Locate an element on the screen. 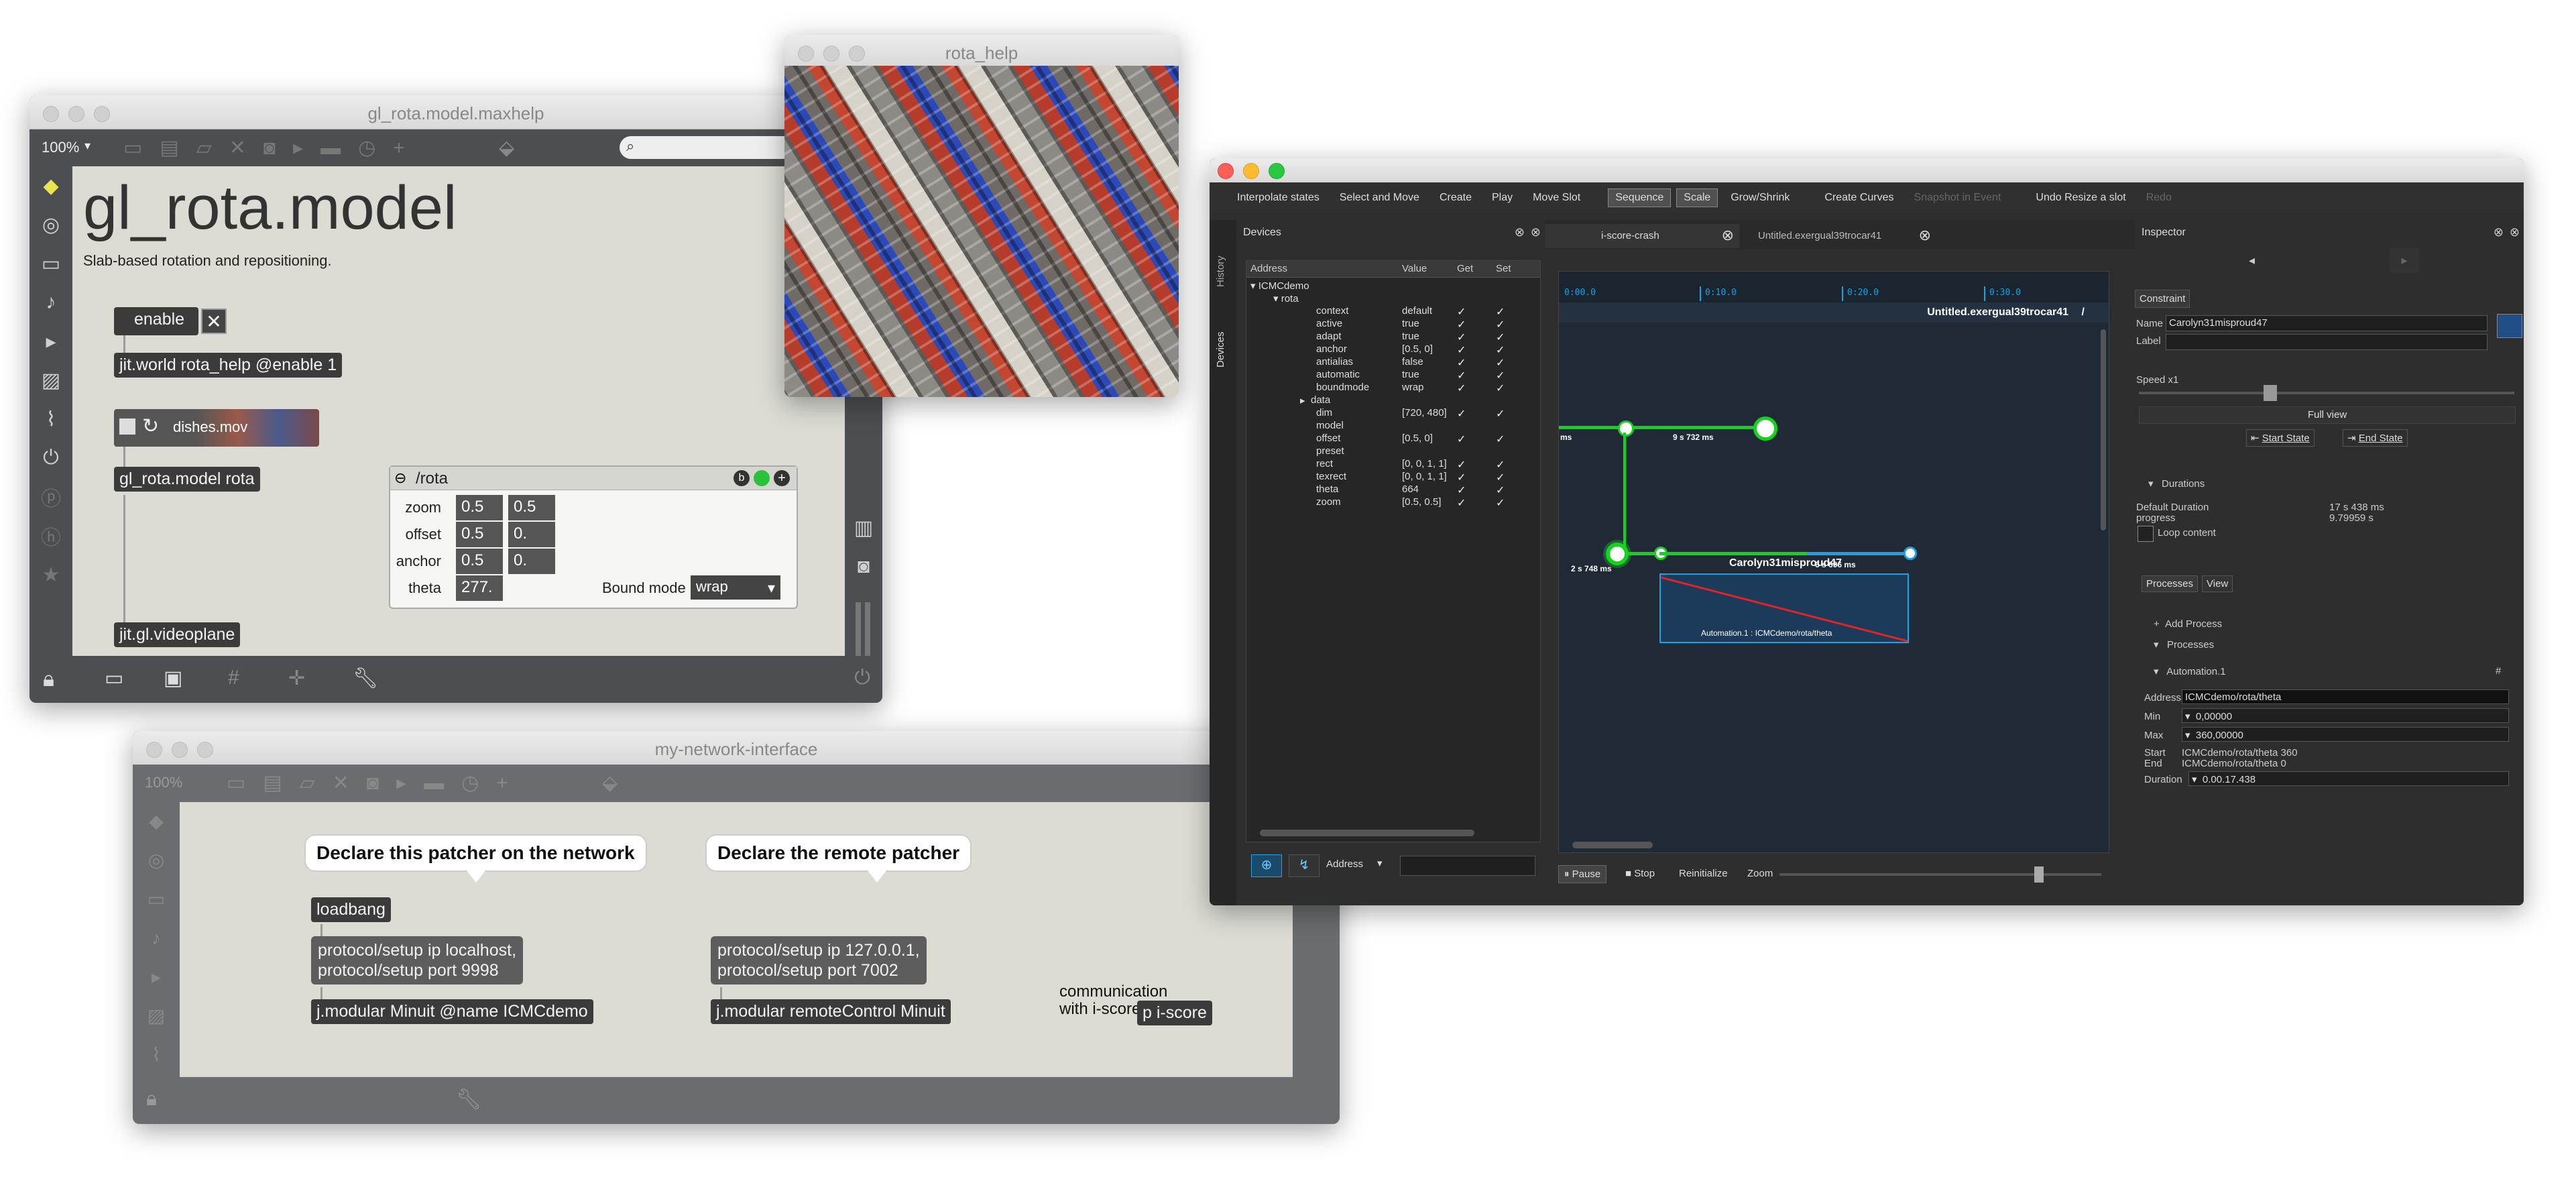  tab-devices: Devices is located at coordinates (1220, 350).